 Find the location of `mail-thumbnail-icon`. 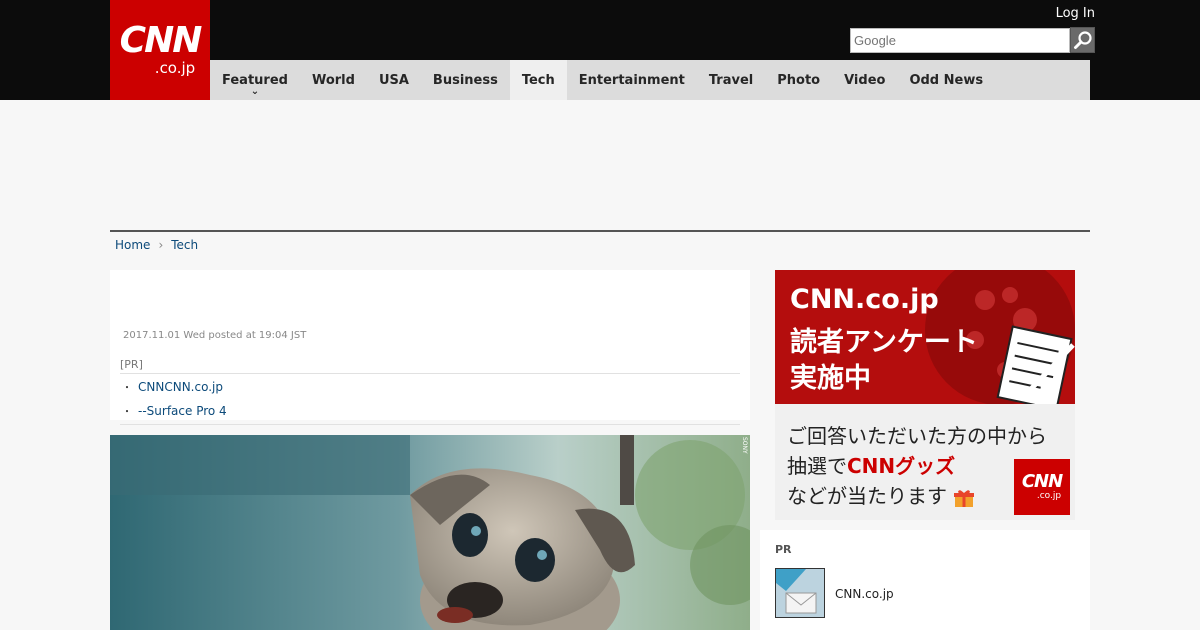

mail-thumbnail-icon is located at coordinates (800, 593).